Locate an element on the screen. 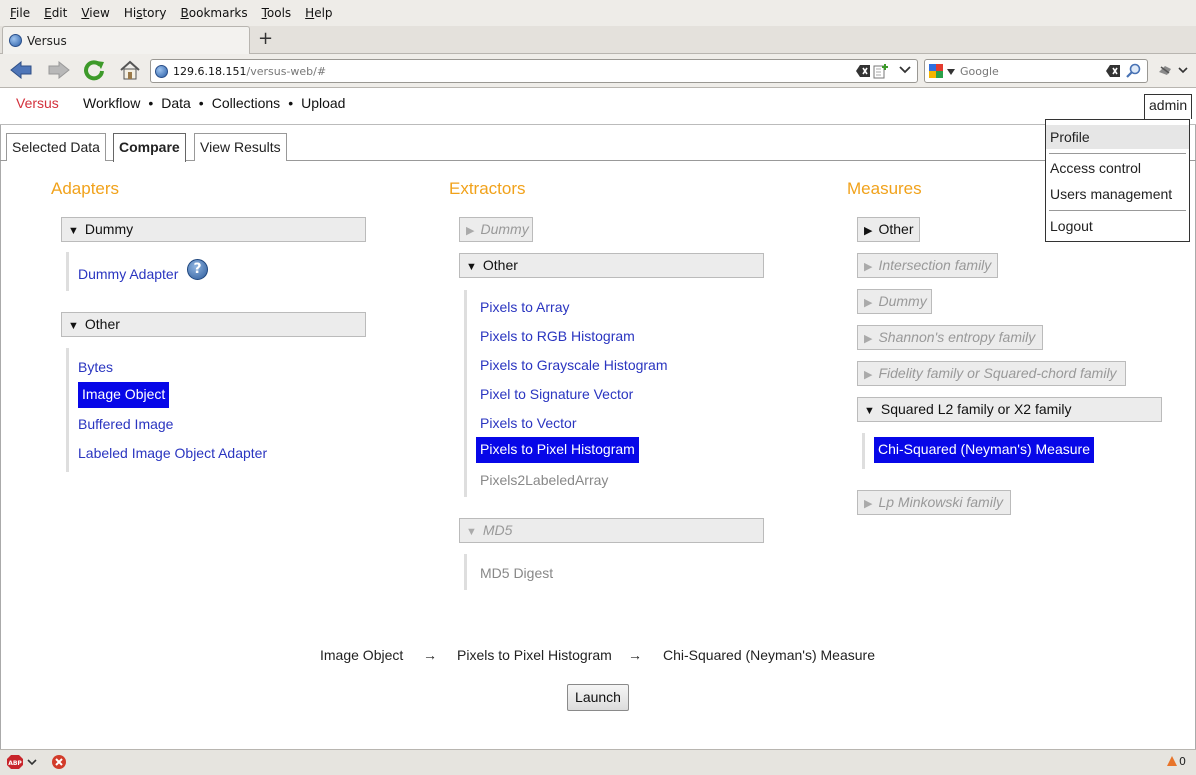  extractor-md5-digest: MD5 Digest is located at coordinates (517, 573).